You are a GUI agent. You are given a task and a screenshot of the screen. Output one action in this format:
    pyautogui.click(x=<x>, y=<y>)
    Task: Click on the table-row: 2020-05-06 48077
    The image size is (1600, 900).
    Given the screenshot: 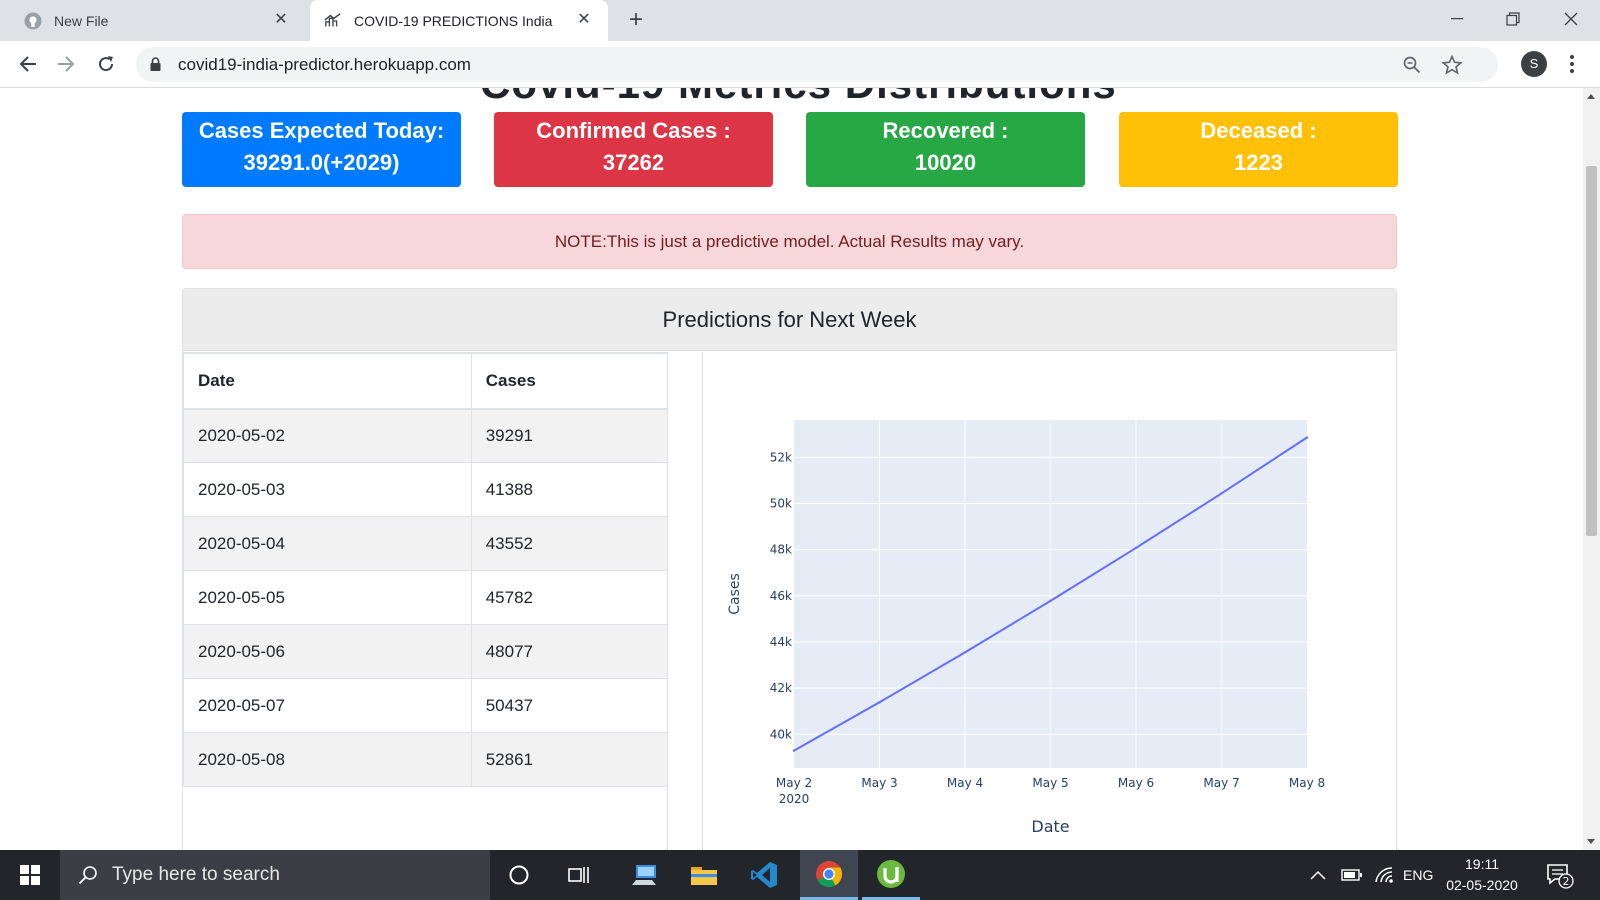 What is the action you would take?
    pyautogui.click(x=426, y=651)
    